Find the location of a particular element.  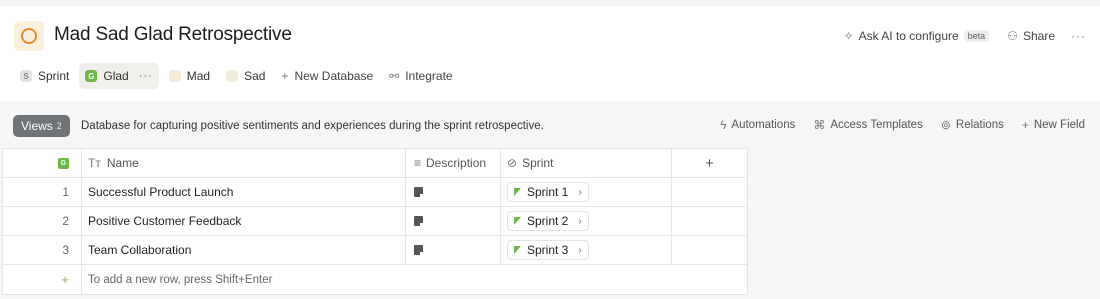

index-column-header: G is located at coordinates (42, 163).